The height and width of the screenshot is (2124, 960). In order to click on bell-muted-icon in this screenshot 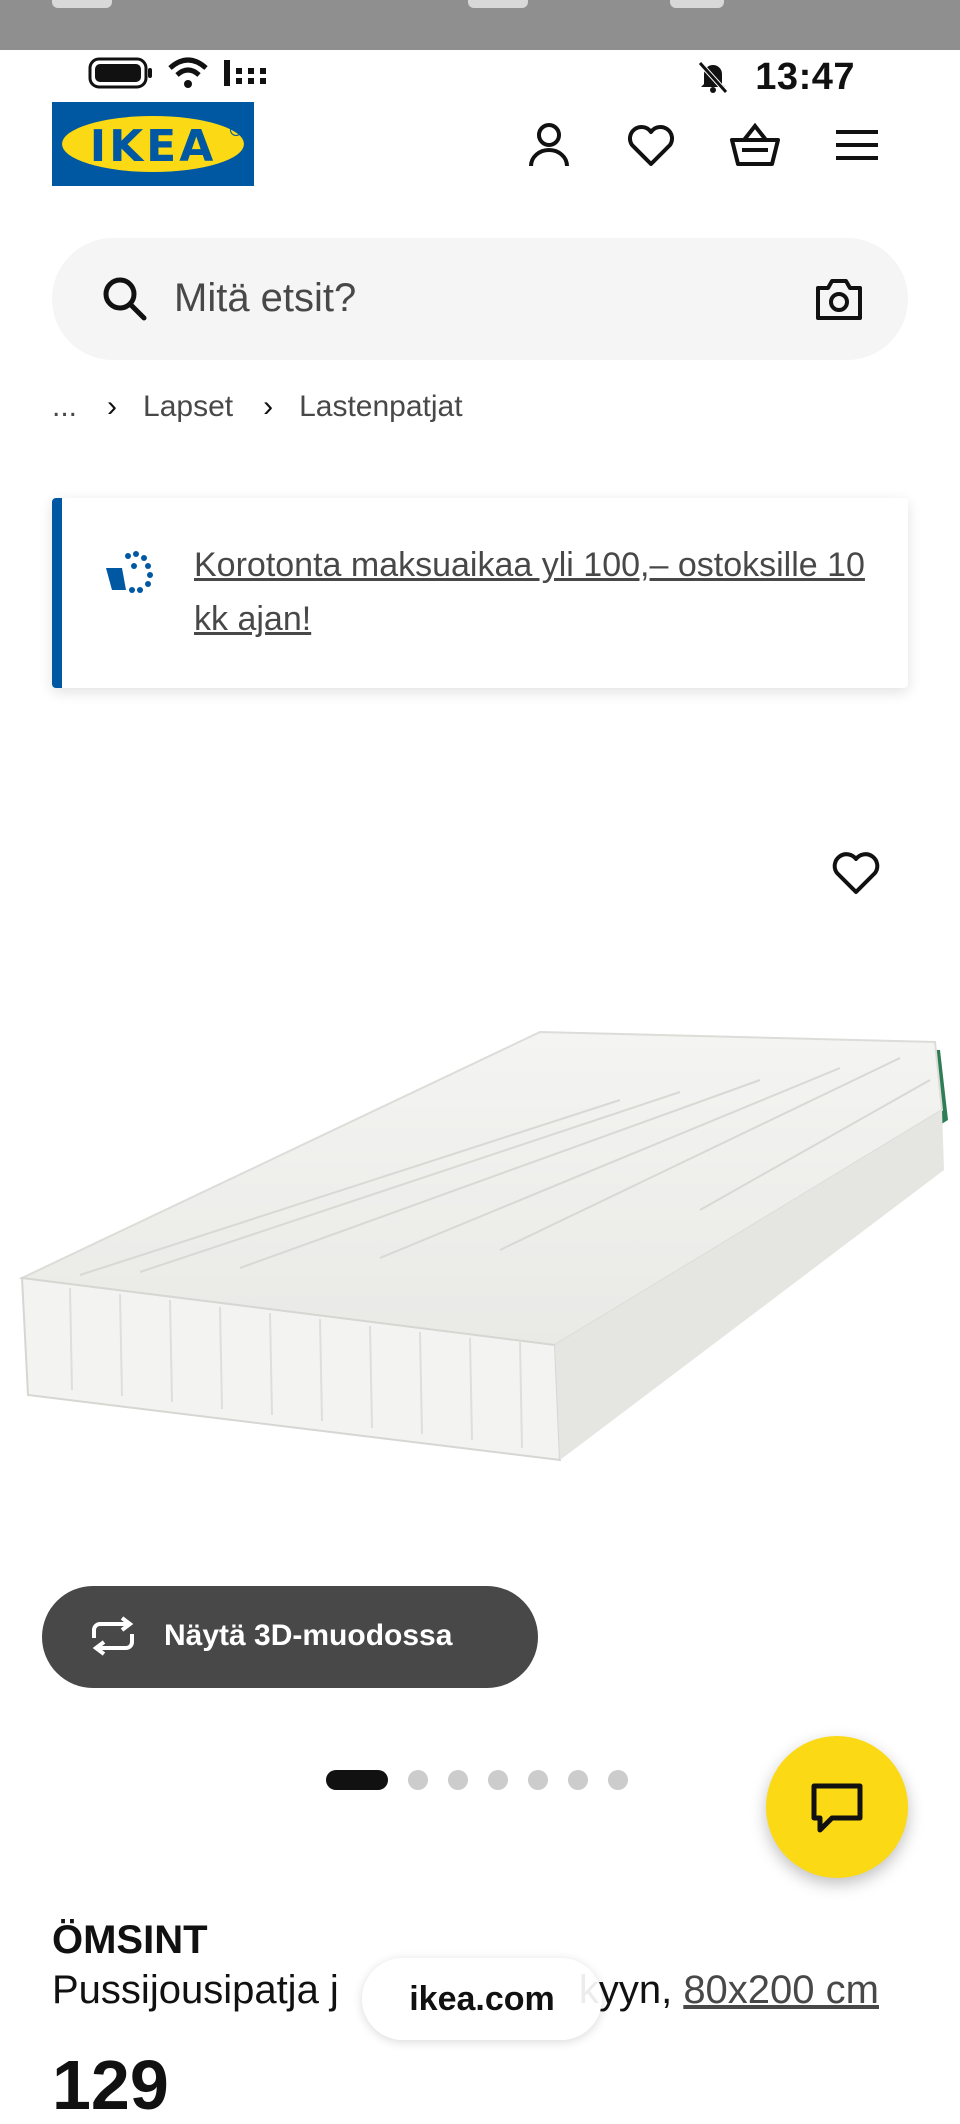, I will do `click(713, 77)`.